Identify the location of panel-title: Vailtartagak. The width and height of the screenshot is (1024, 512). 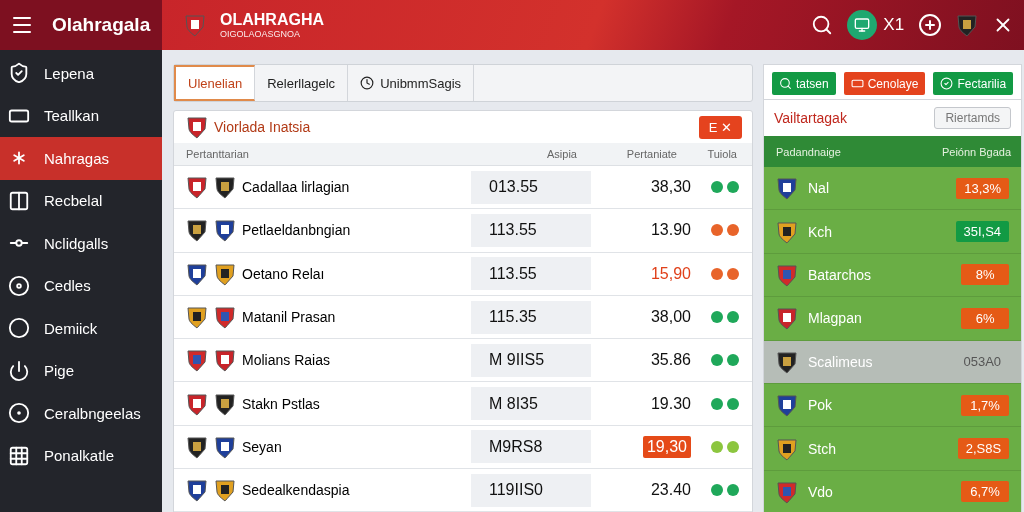
(810, 118).